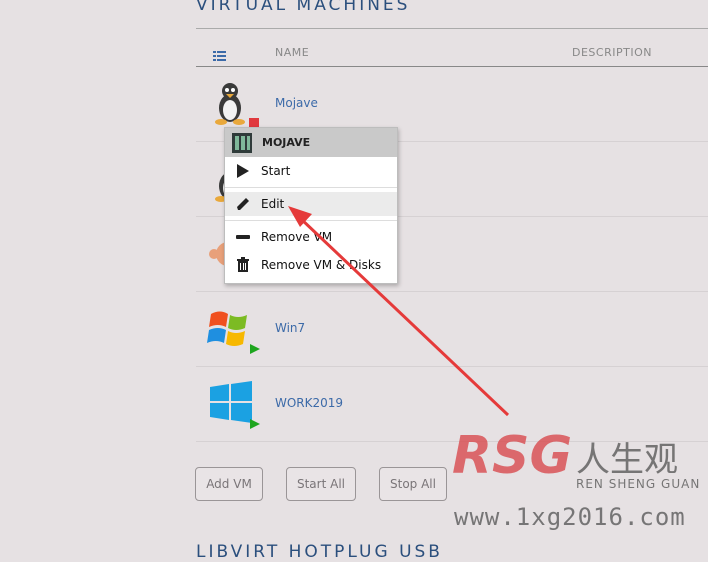 The height and width of the screenshot is (562, 708). What do you see at coordinates (512, 456) in the screenshot?
I see `watermark-brand: RSG` at bounding box center [512, 456].